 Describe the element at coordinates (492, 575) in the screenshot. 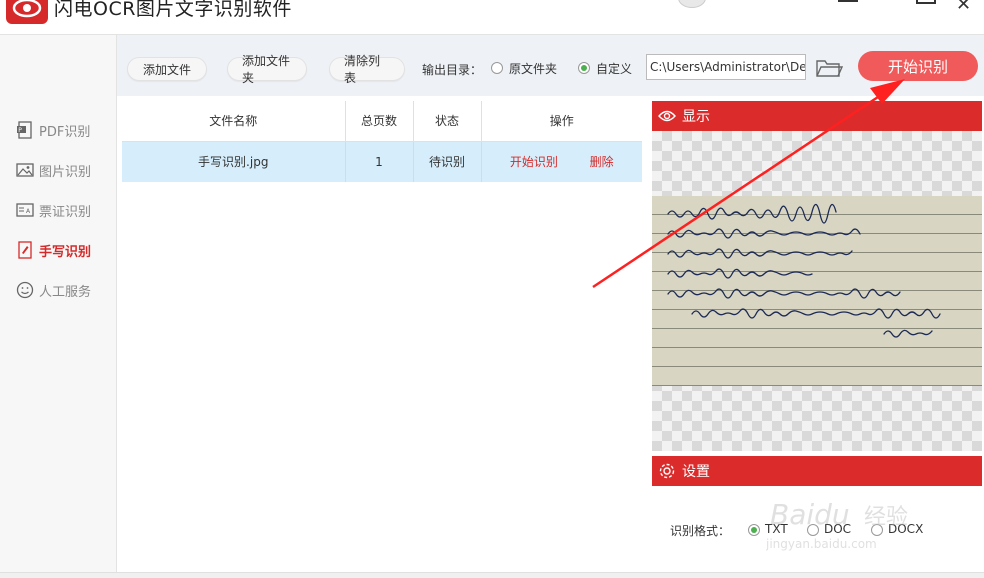

I see `status-bar` at that location.